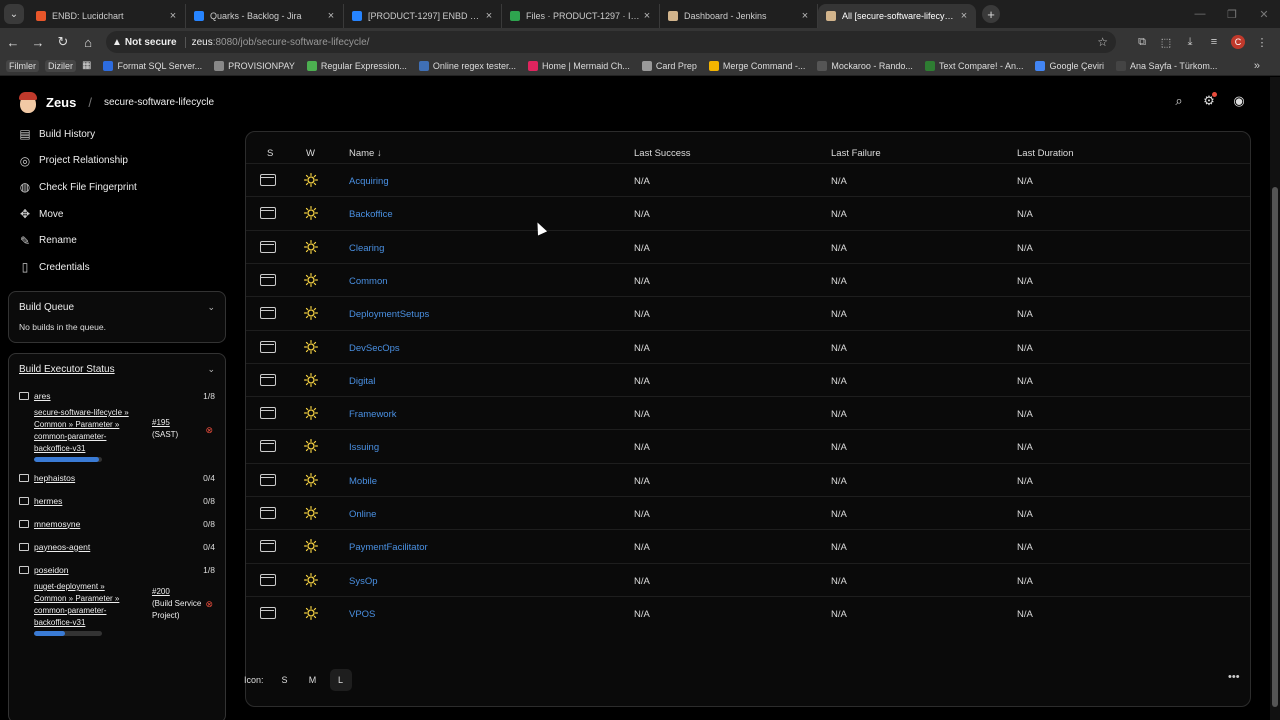  What do you see at coordinates (373, 414) in the screenshot?
I see `job-name-link: Framework` at bounding box center [373, 414].